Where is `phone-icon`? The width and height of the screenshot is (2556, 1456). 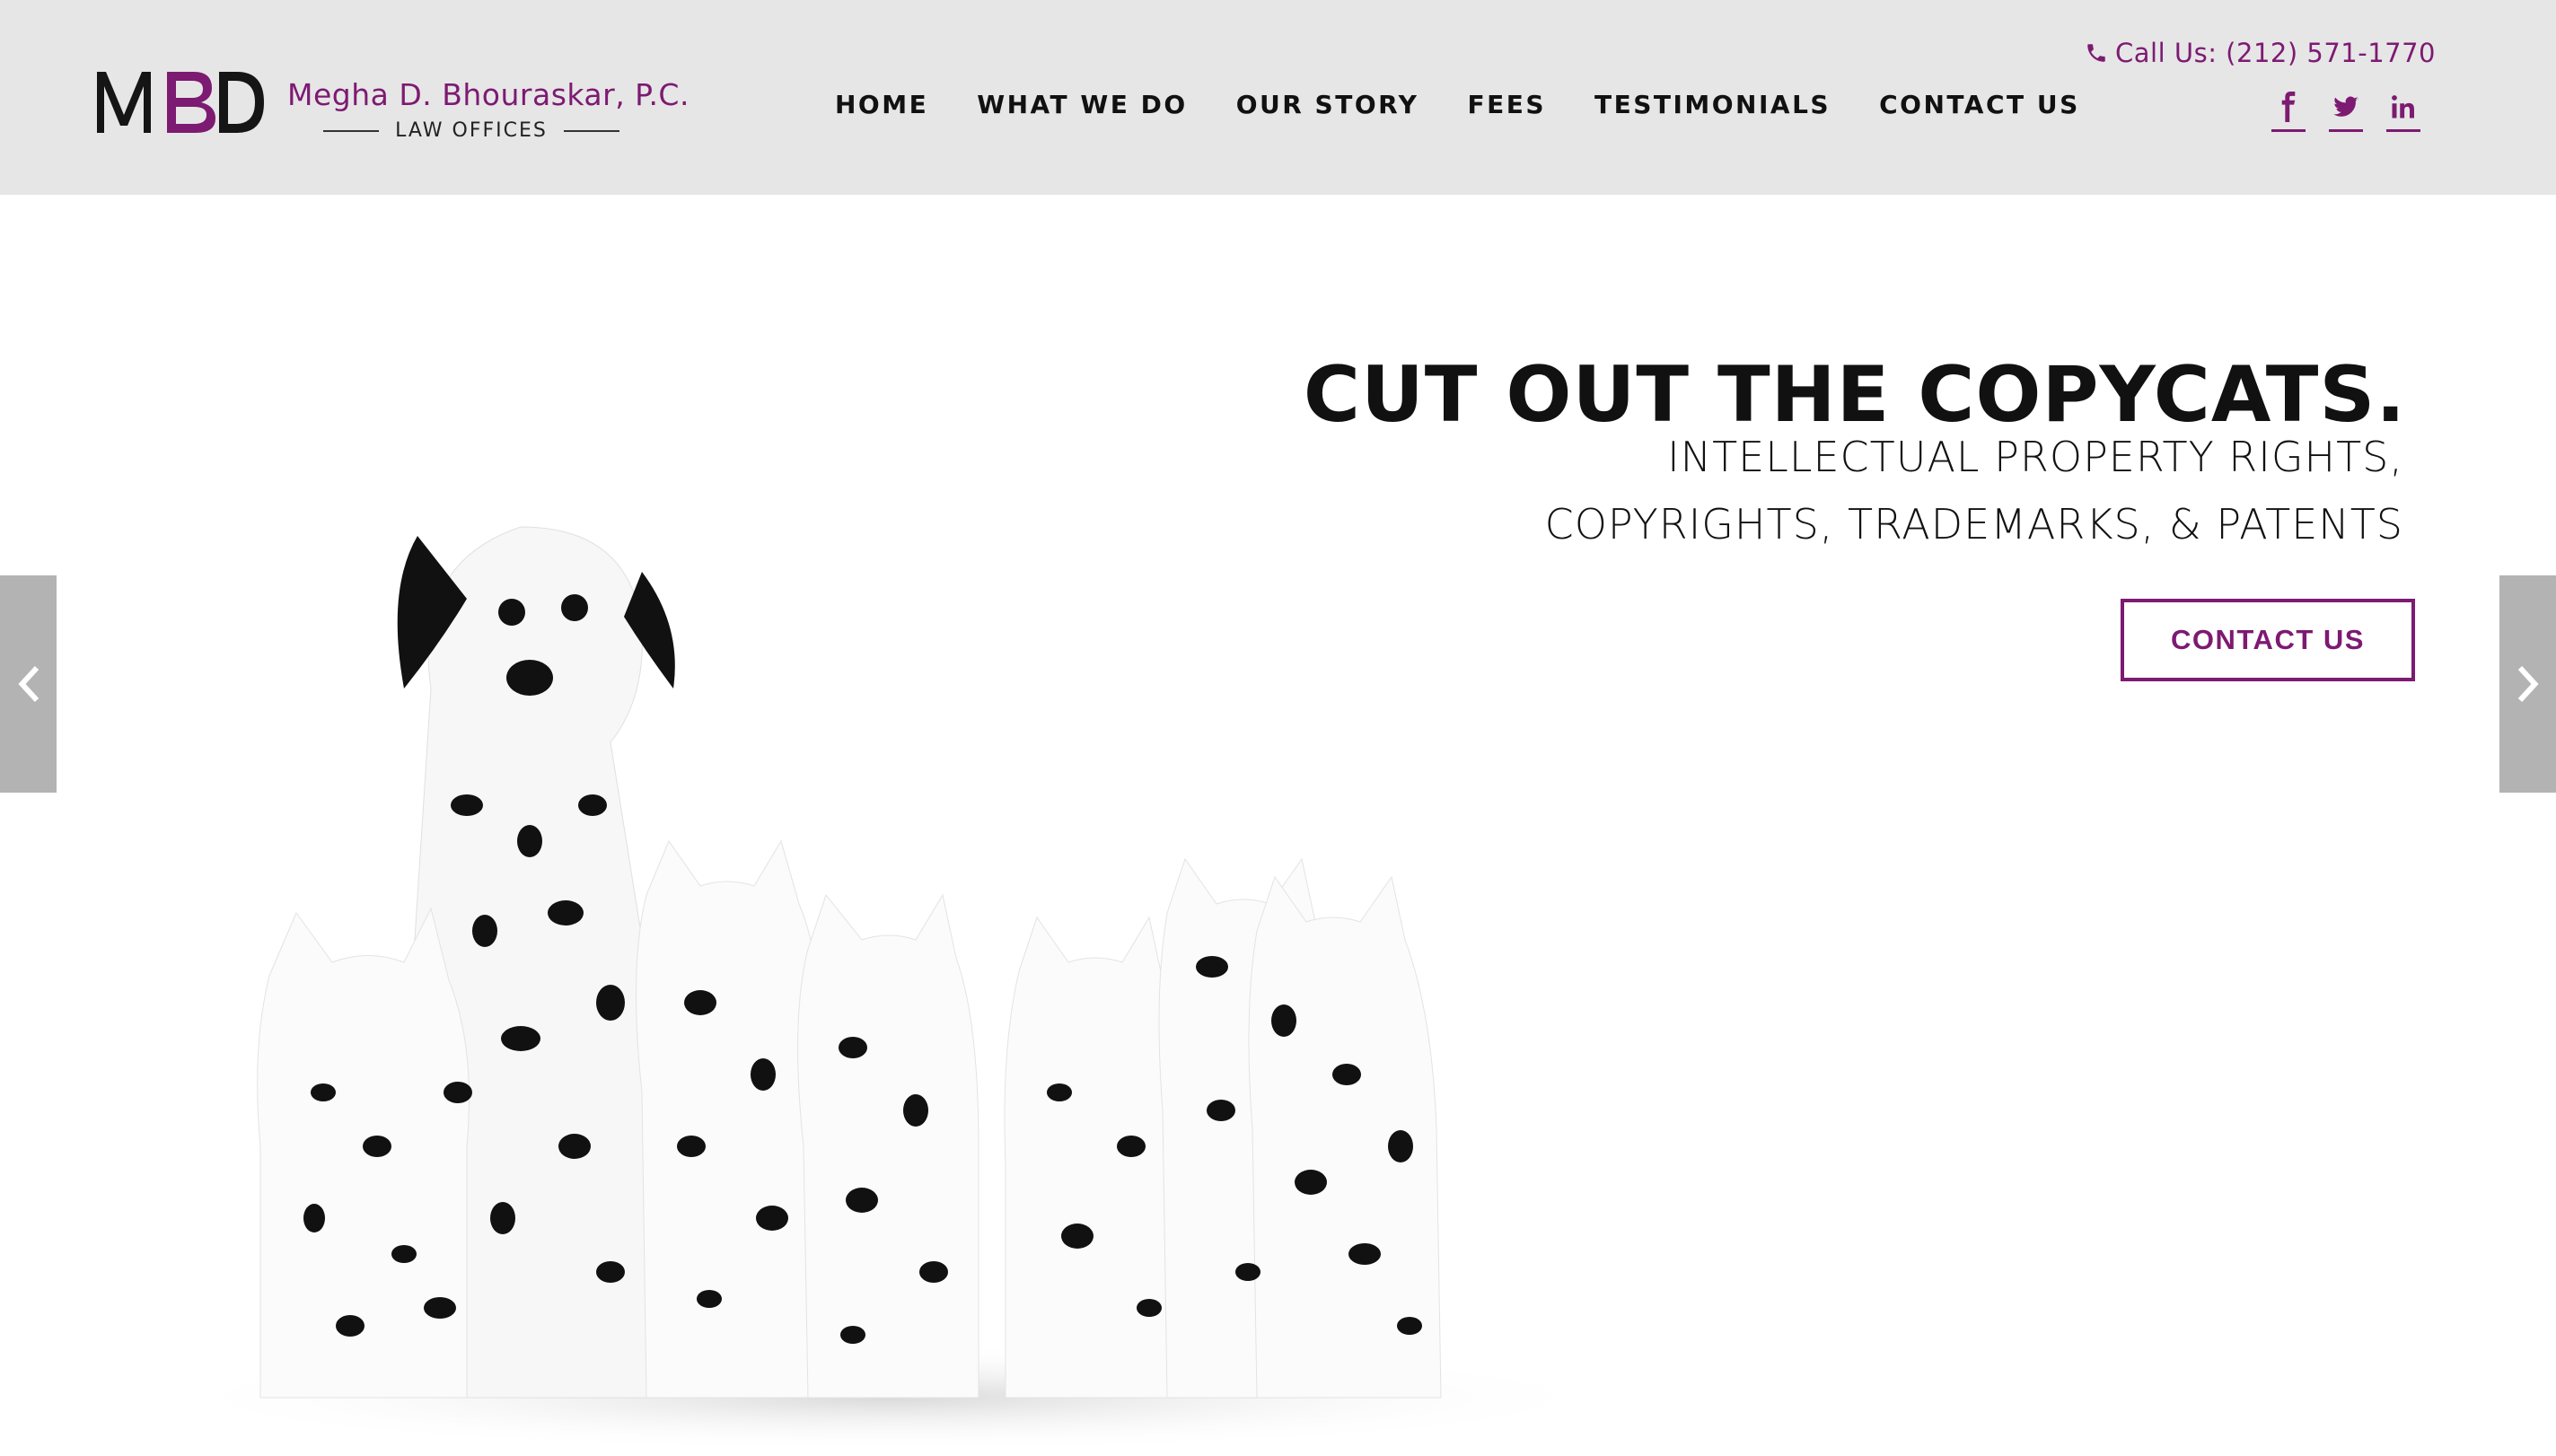 phone-icon is located at coordinates (2096, 53).